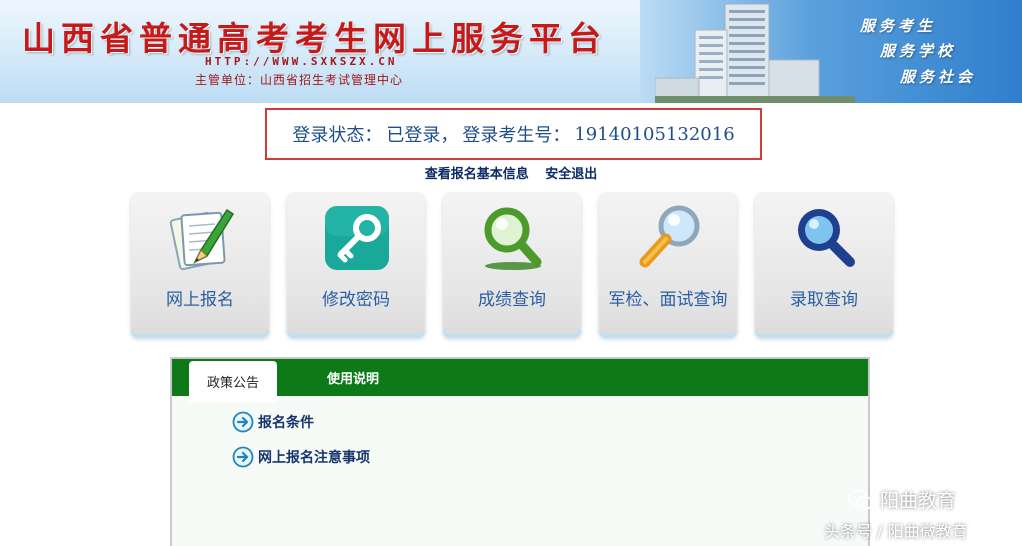 Image resolution: width=1022 pixels, height=546 pixels. Describe the element at coordinates (898, 26) in the screenshot. I see `slogan-serve-students: 服务考生` at that location.